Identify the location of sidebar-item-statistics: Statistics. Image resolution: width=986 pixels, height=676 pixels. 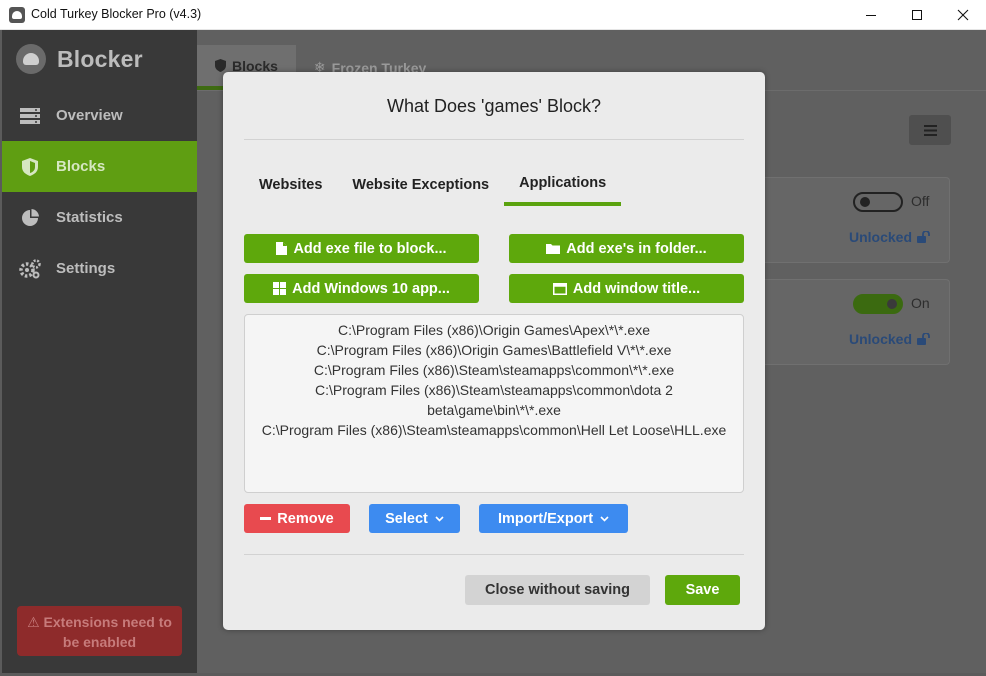
(99, 217).